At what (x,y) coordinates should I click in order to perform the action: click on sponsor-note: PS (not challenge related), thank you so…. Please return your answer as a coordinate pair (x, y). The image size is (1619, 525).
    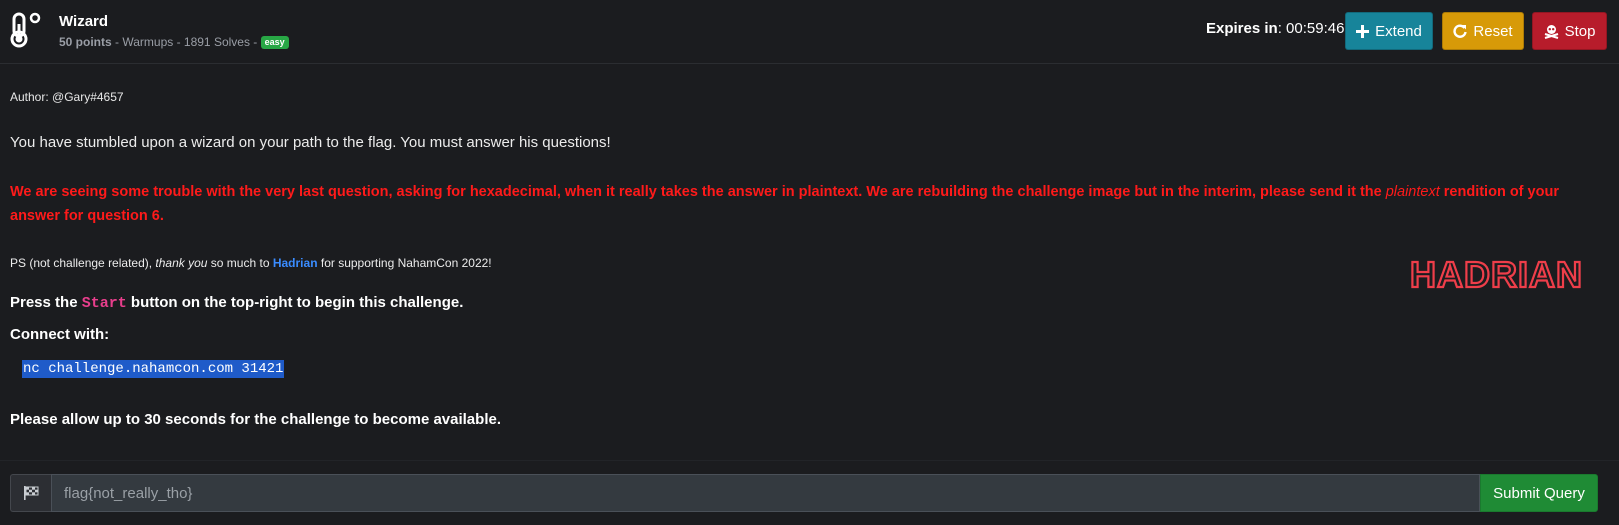
    Looking at the image, I should click on (251, 263).